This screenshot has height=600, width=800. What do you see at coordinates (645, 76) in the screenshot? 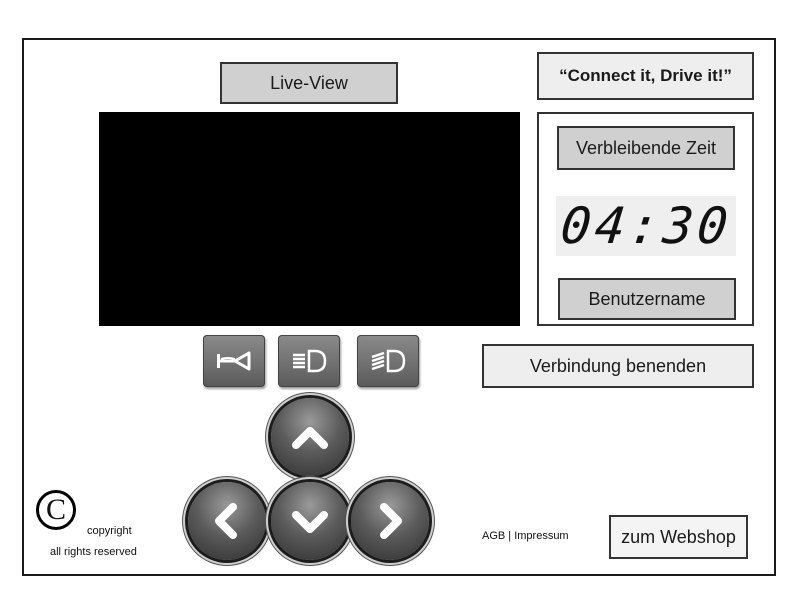
I see `slogan-banner: “Connect it, Drive it!”` at bounding box center [645, 76].